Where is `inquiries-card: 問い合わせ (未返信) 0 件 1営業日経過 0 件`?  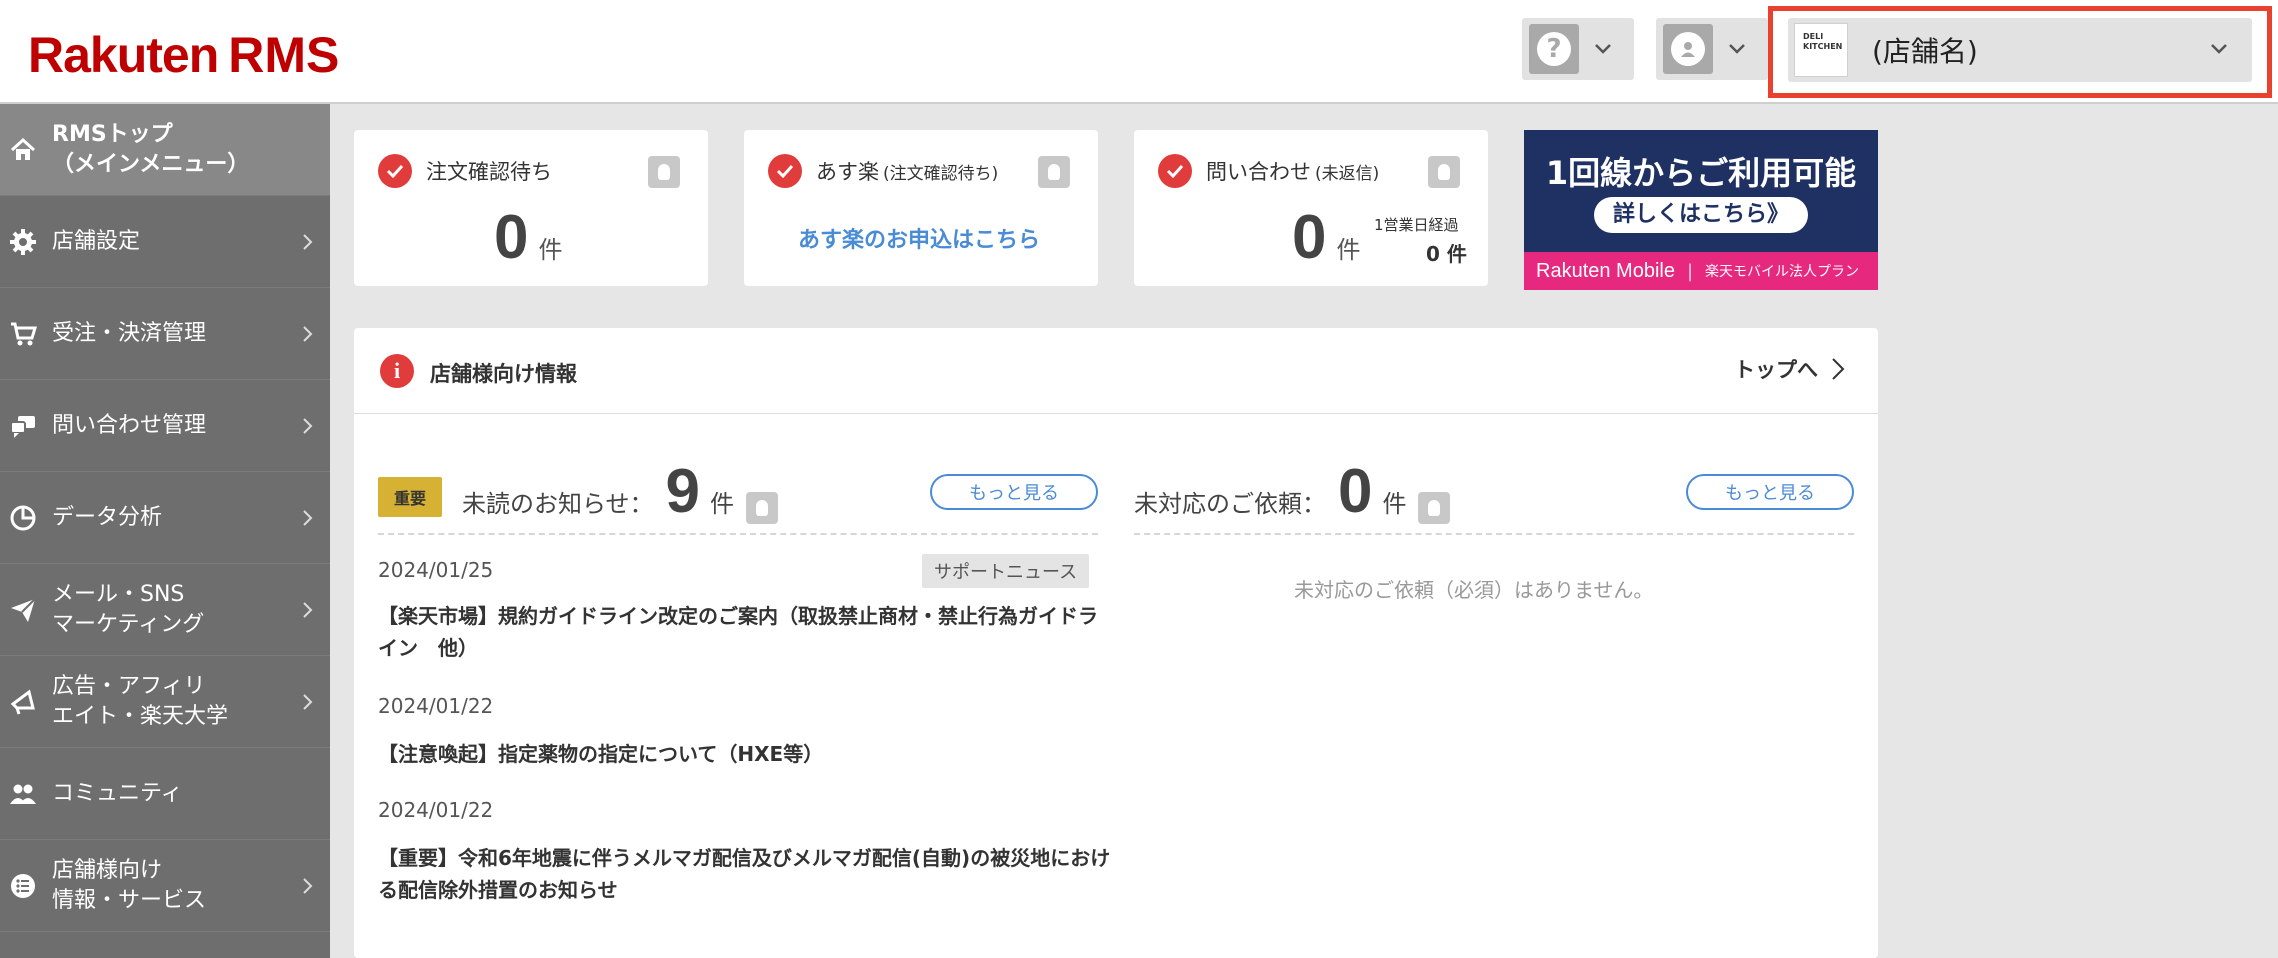
inquiries-card: 問い合わせ (未返信) 0 件 1営業日経過 0 件 is located at coordinates (1311, 208).